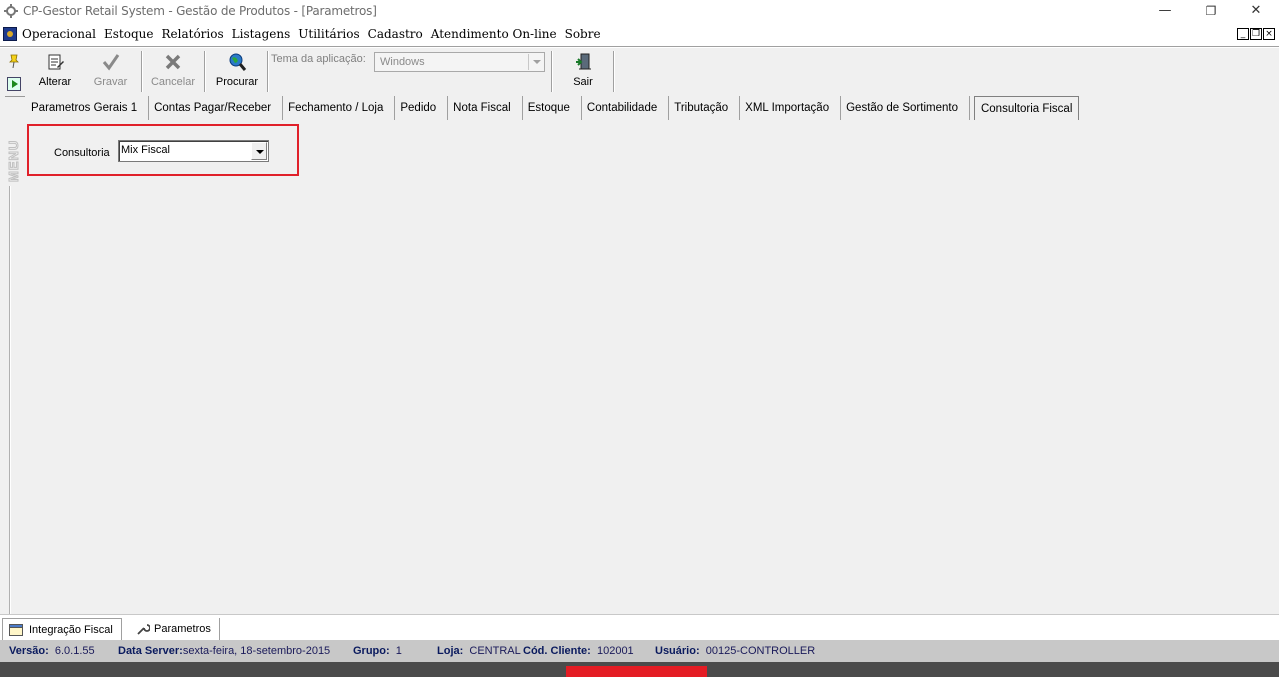 This screenshot has width=1279, height=677. What do you see at coordinates (88, 108) in the screenshot?
I see `tab-parametros-gerais-1: Parametros Gerais 1` at bounding box center [88, 108].